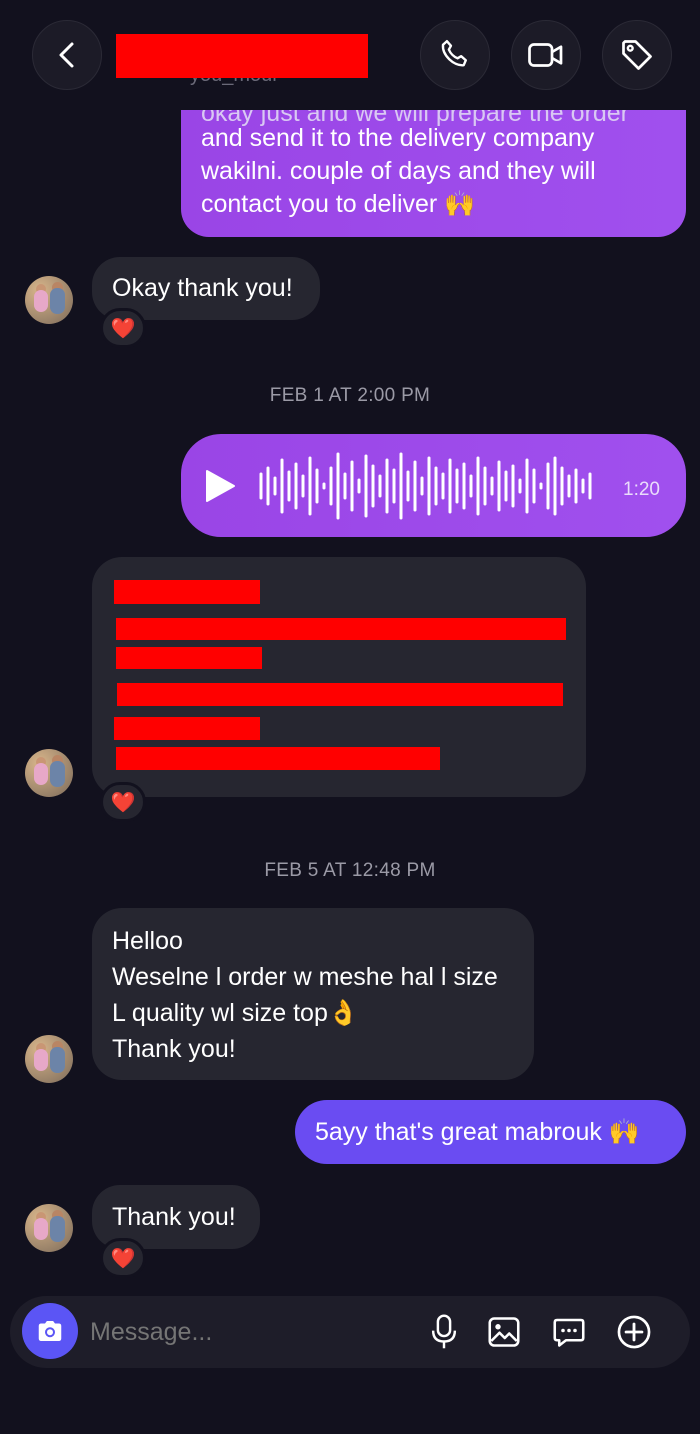 This screenshot has width=700, height=1434. I want to click on image-icon, so click(504, 1332).